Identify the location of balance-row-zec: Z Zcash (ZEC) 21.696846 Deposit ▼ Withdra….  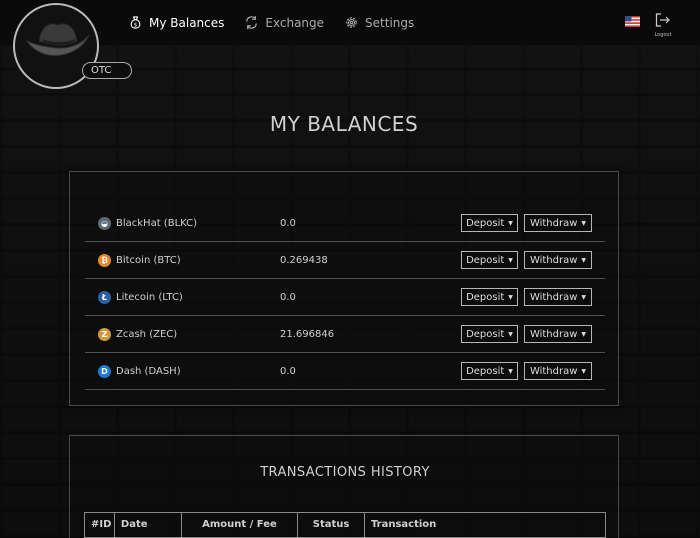
(345, 334).